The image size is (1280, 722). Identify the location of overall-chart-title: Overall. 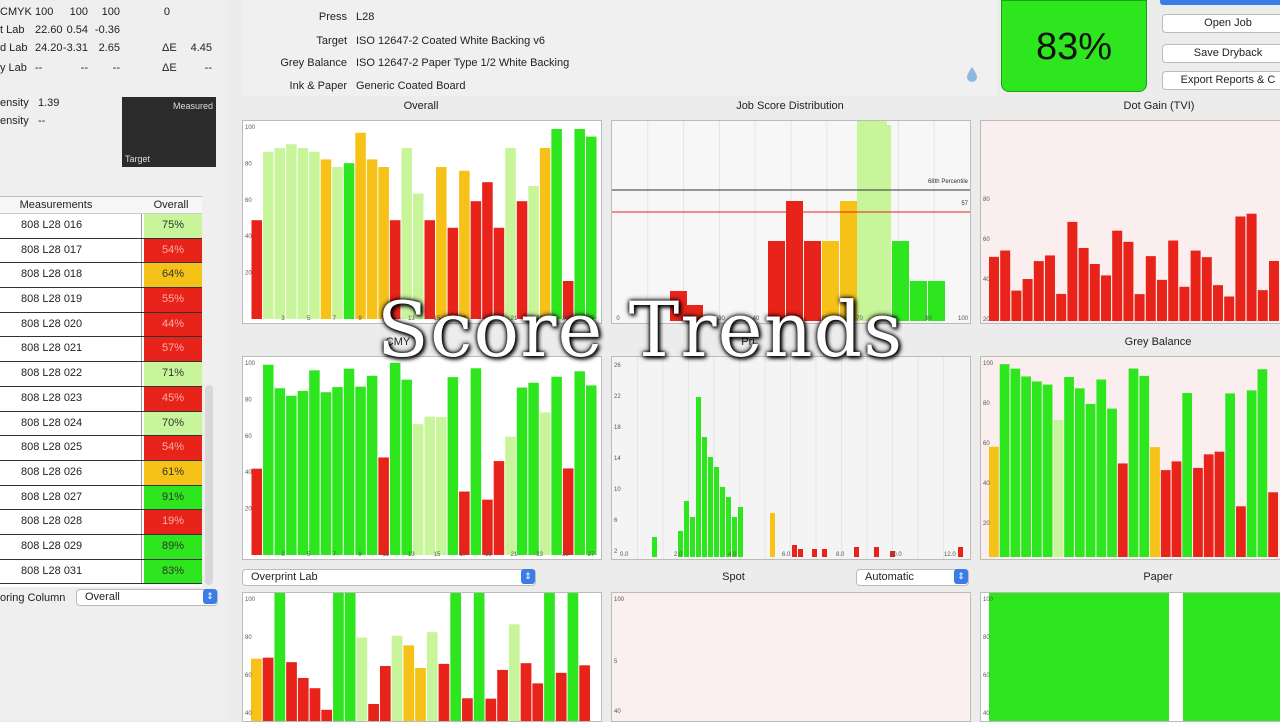
(421, 106).